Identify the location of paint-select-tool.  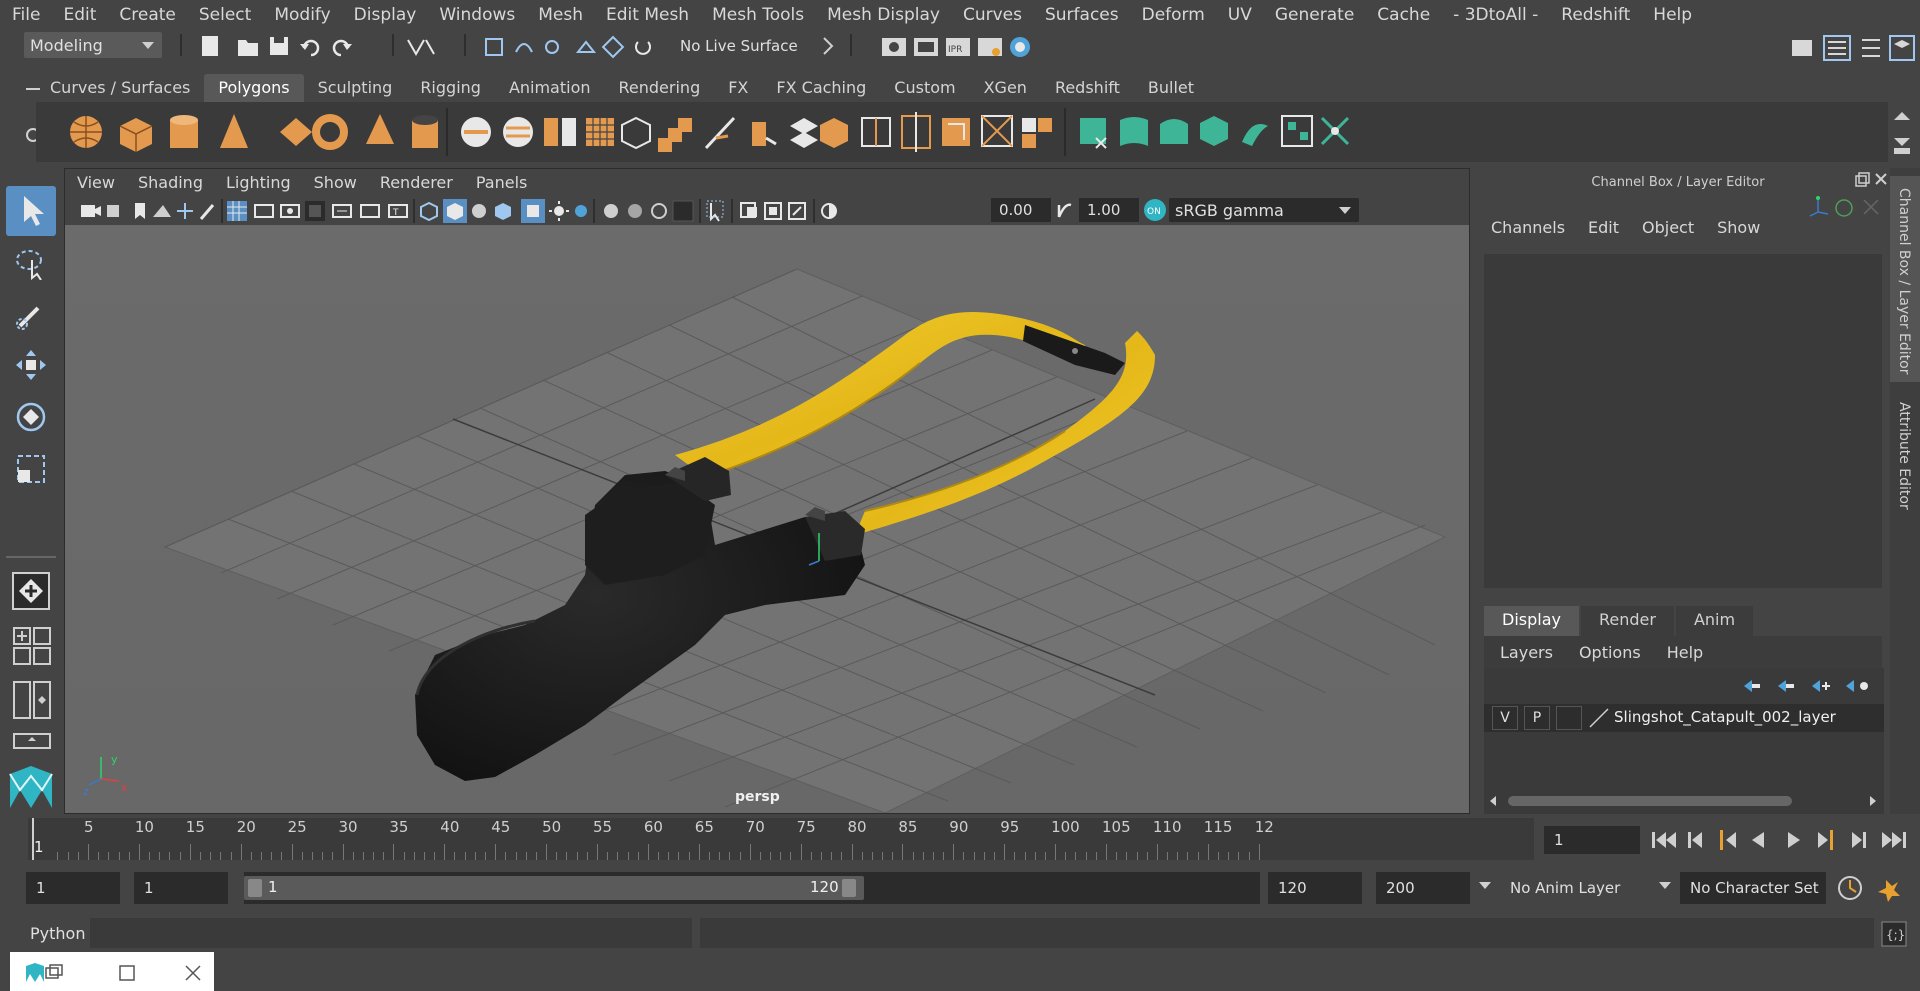
(31, 315).